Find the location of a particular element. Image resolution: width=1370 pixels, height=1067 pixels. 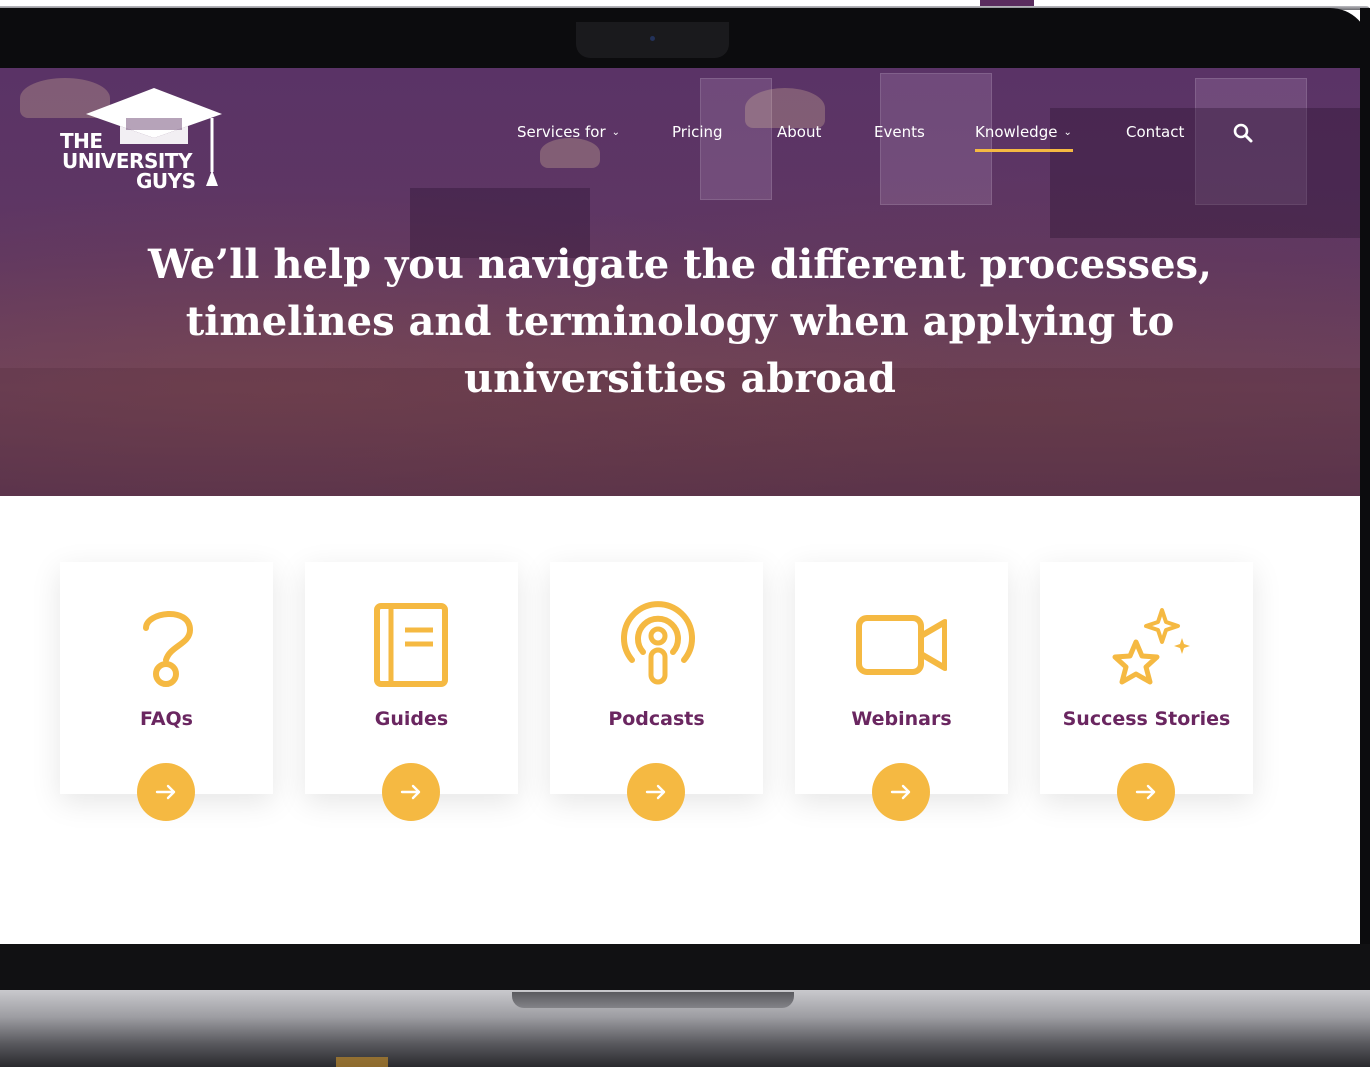

search-icon is located at coordinates (1243, 133).